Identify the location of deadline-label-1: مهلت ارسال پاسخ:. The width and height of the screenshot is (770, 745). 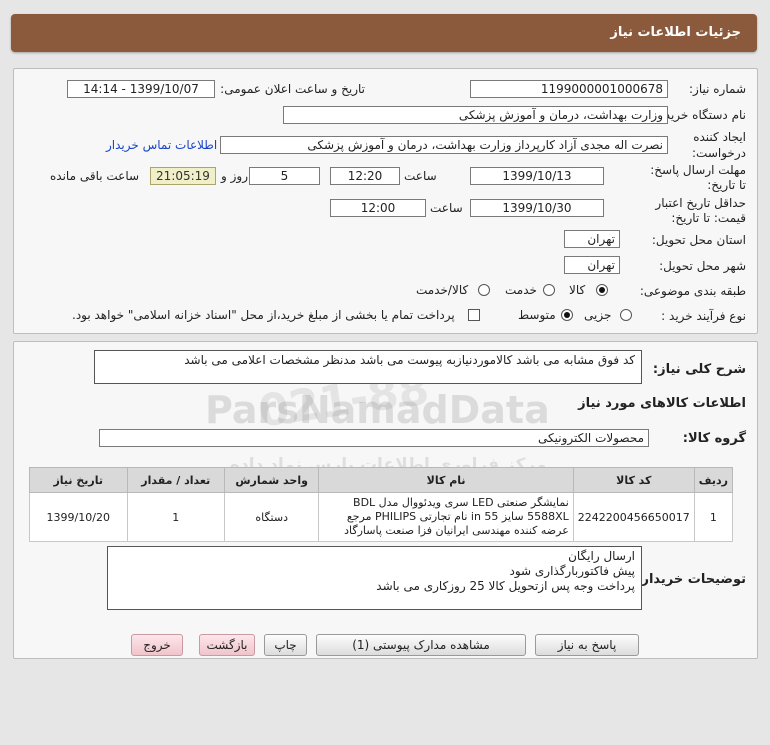
(698, 170).